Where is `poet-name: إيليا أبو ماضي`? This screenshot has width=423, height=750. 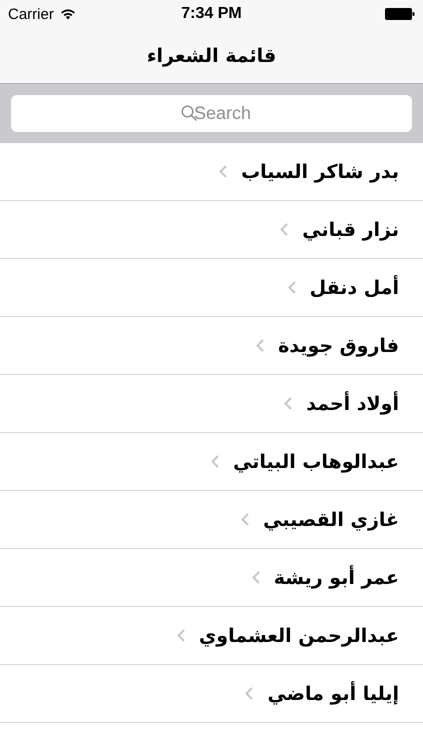
poet-name: إيليا أبو ماضي is located at coordinates (333, 693).